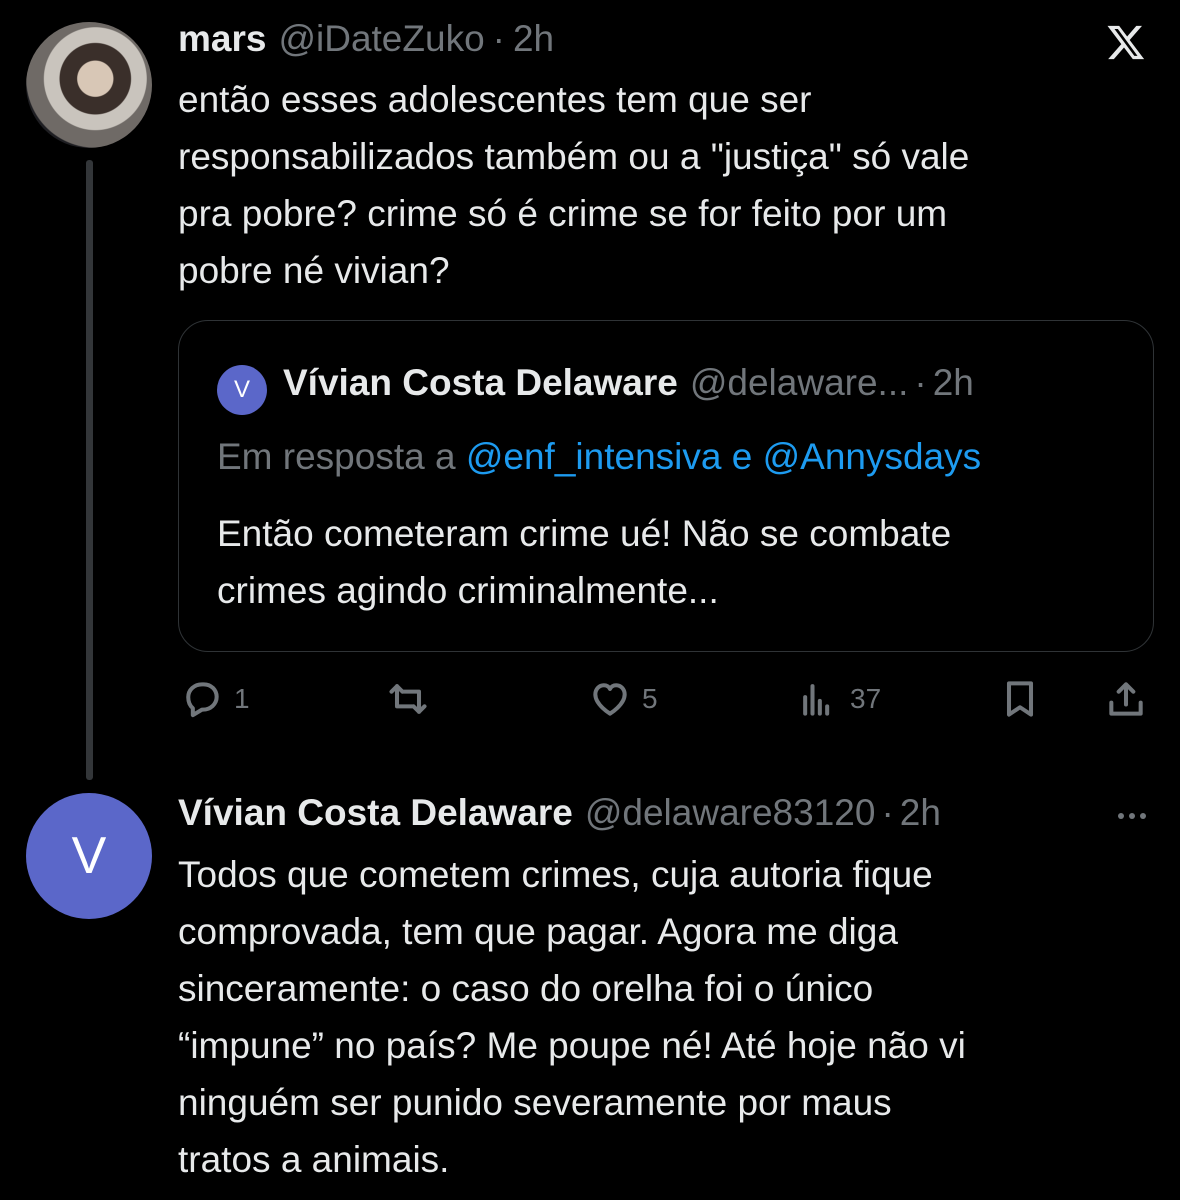 This screenshot has width=1180, height=1200. I want to click on share-icon, so click(1126, 699).